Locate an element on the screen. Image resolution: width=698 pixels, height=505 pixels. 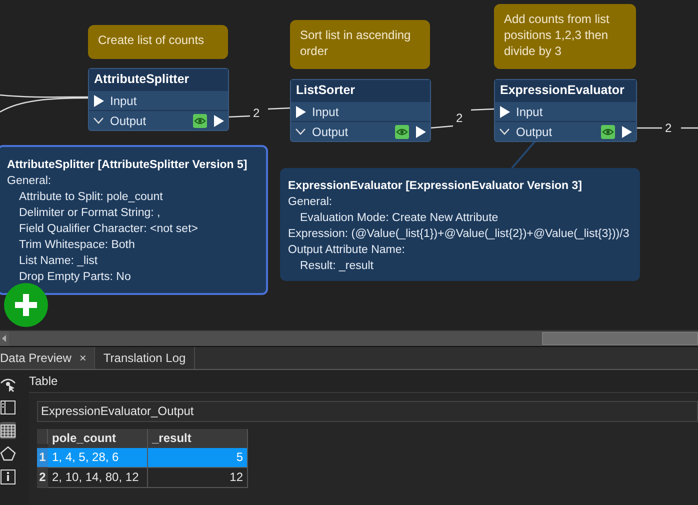
panel-tab: Data Preview × is located at coordinates (48, 358).